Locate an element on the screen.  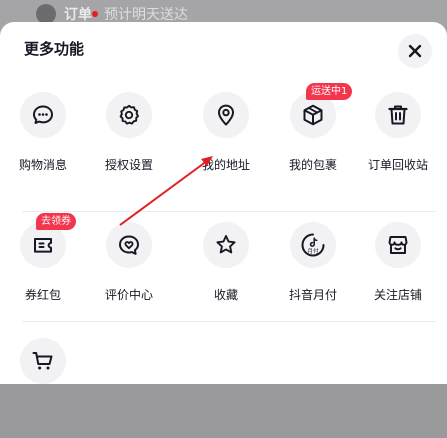
close-button is located at coordinates (415, 51).